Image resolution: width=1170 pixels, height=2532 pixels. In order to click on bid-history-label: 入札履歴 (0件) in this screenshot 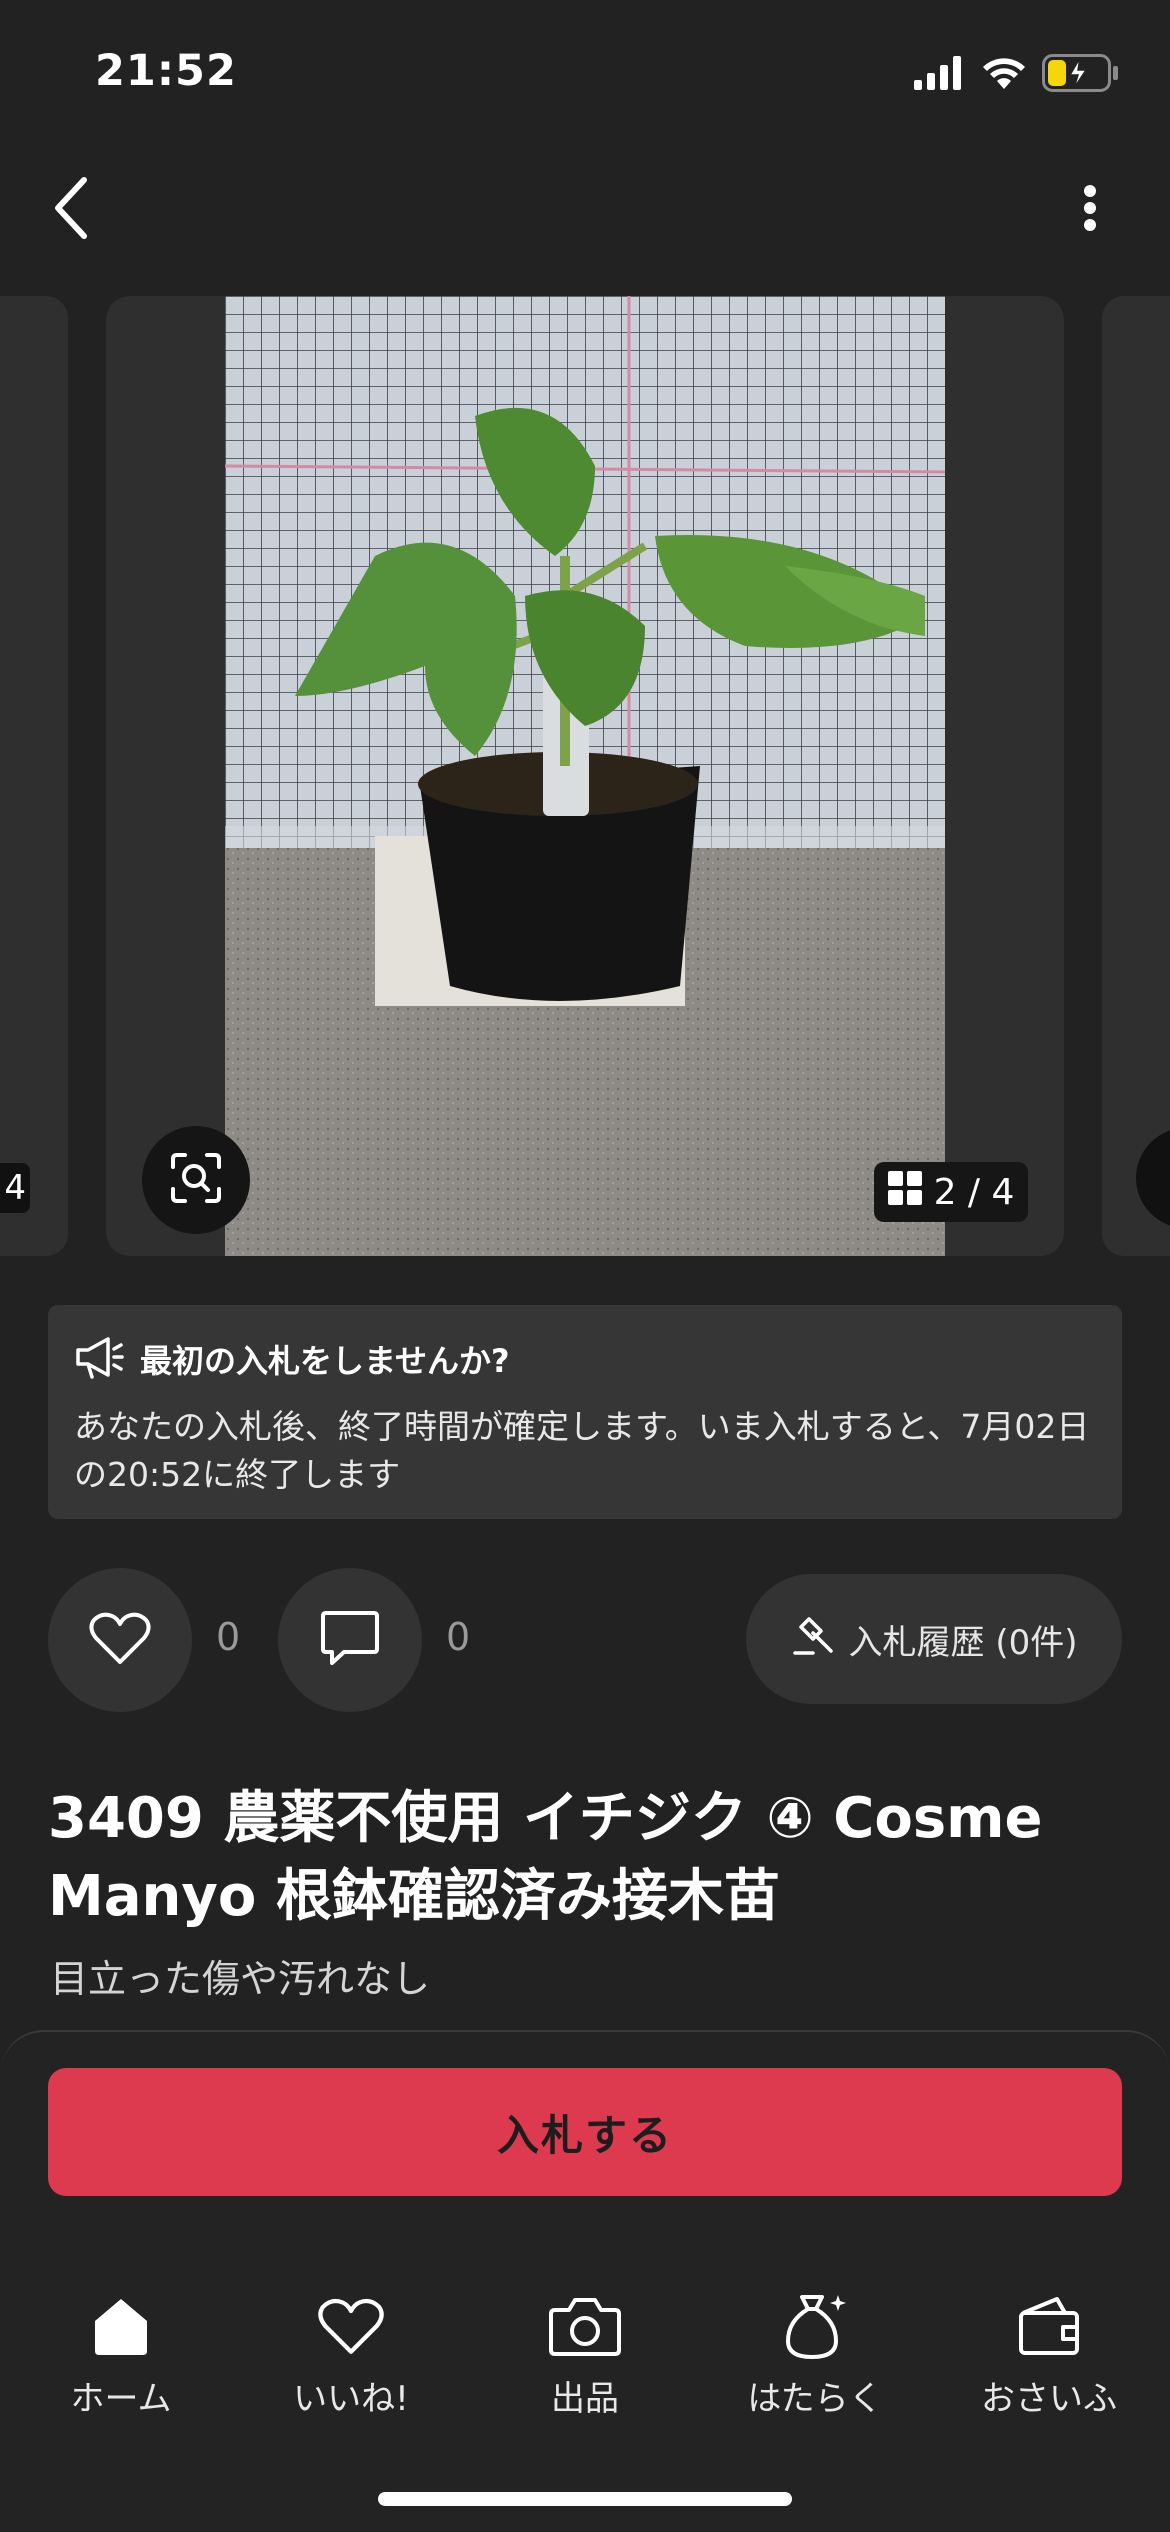, I will do `click(963, 1642)`.